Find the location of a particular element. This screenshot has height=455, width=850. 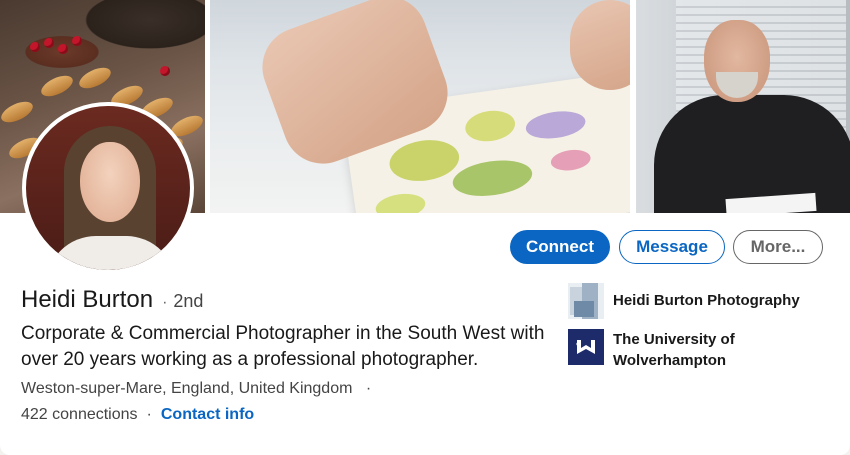

man-sweater is located at coordinates (752, 154).